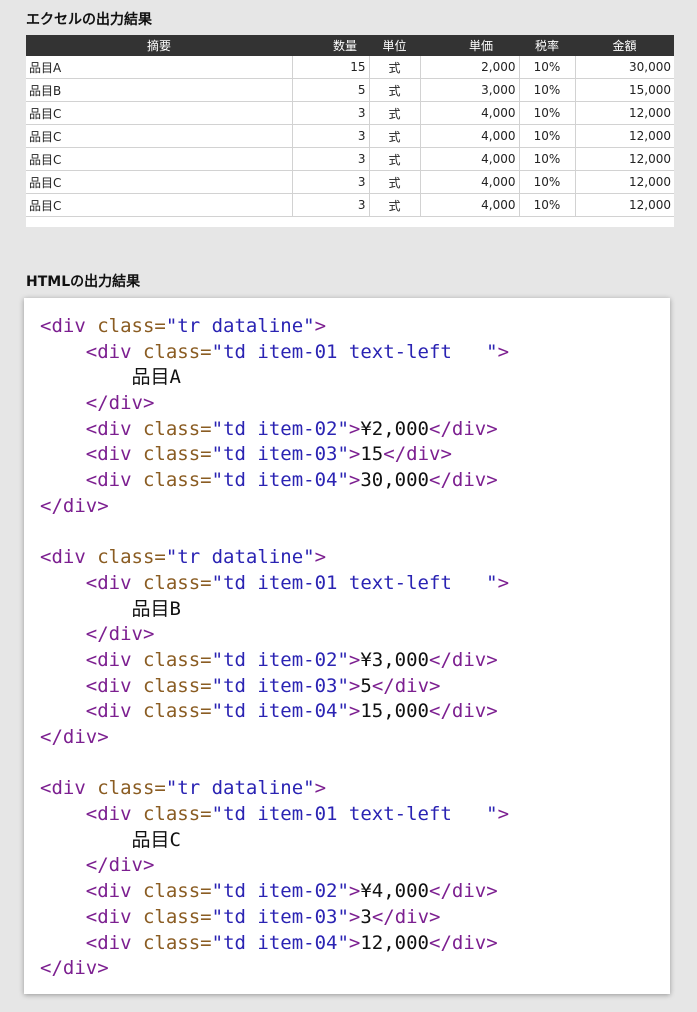  What do you see at coordinates (274, 789) in the screenshot?
I see `code-line: <div class="tr dataline">` at bounding box center [274, 789].